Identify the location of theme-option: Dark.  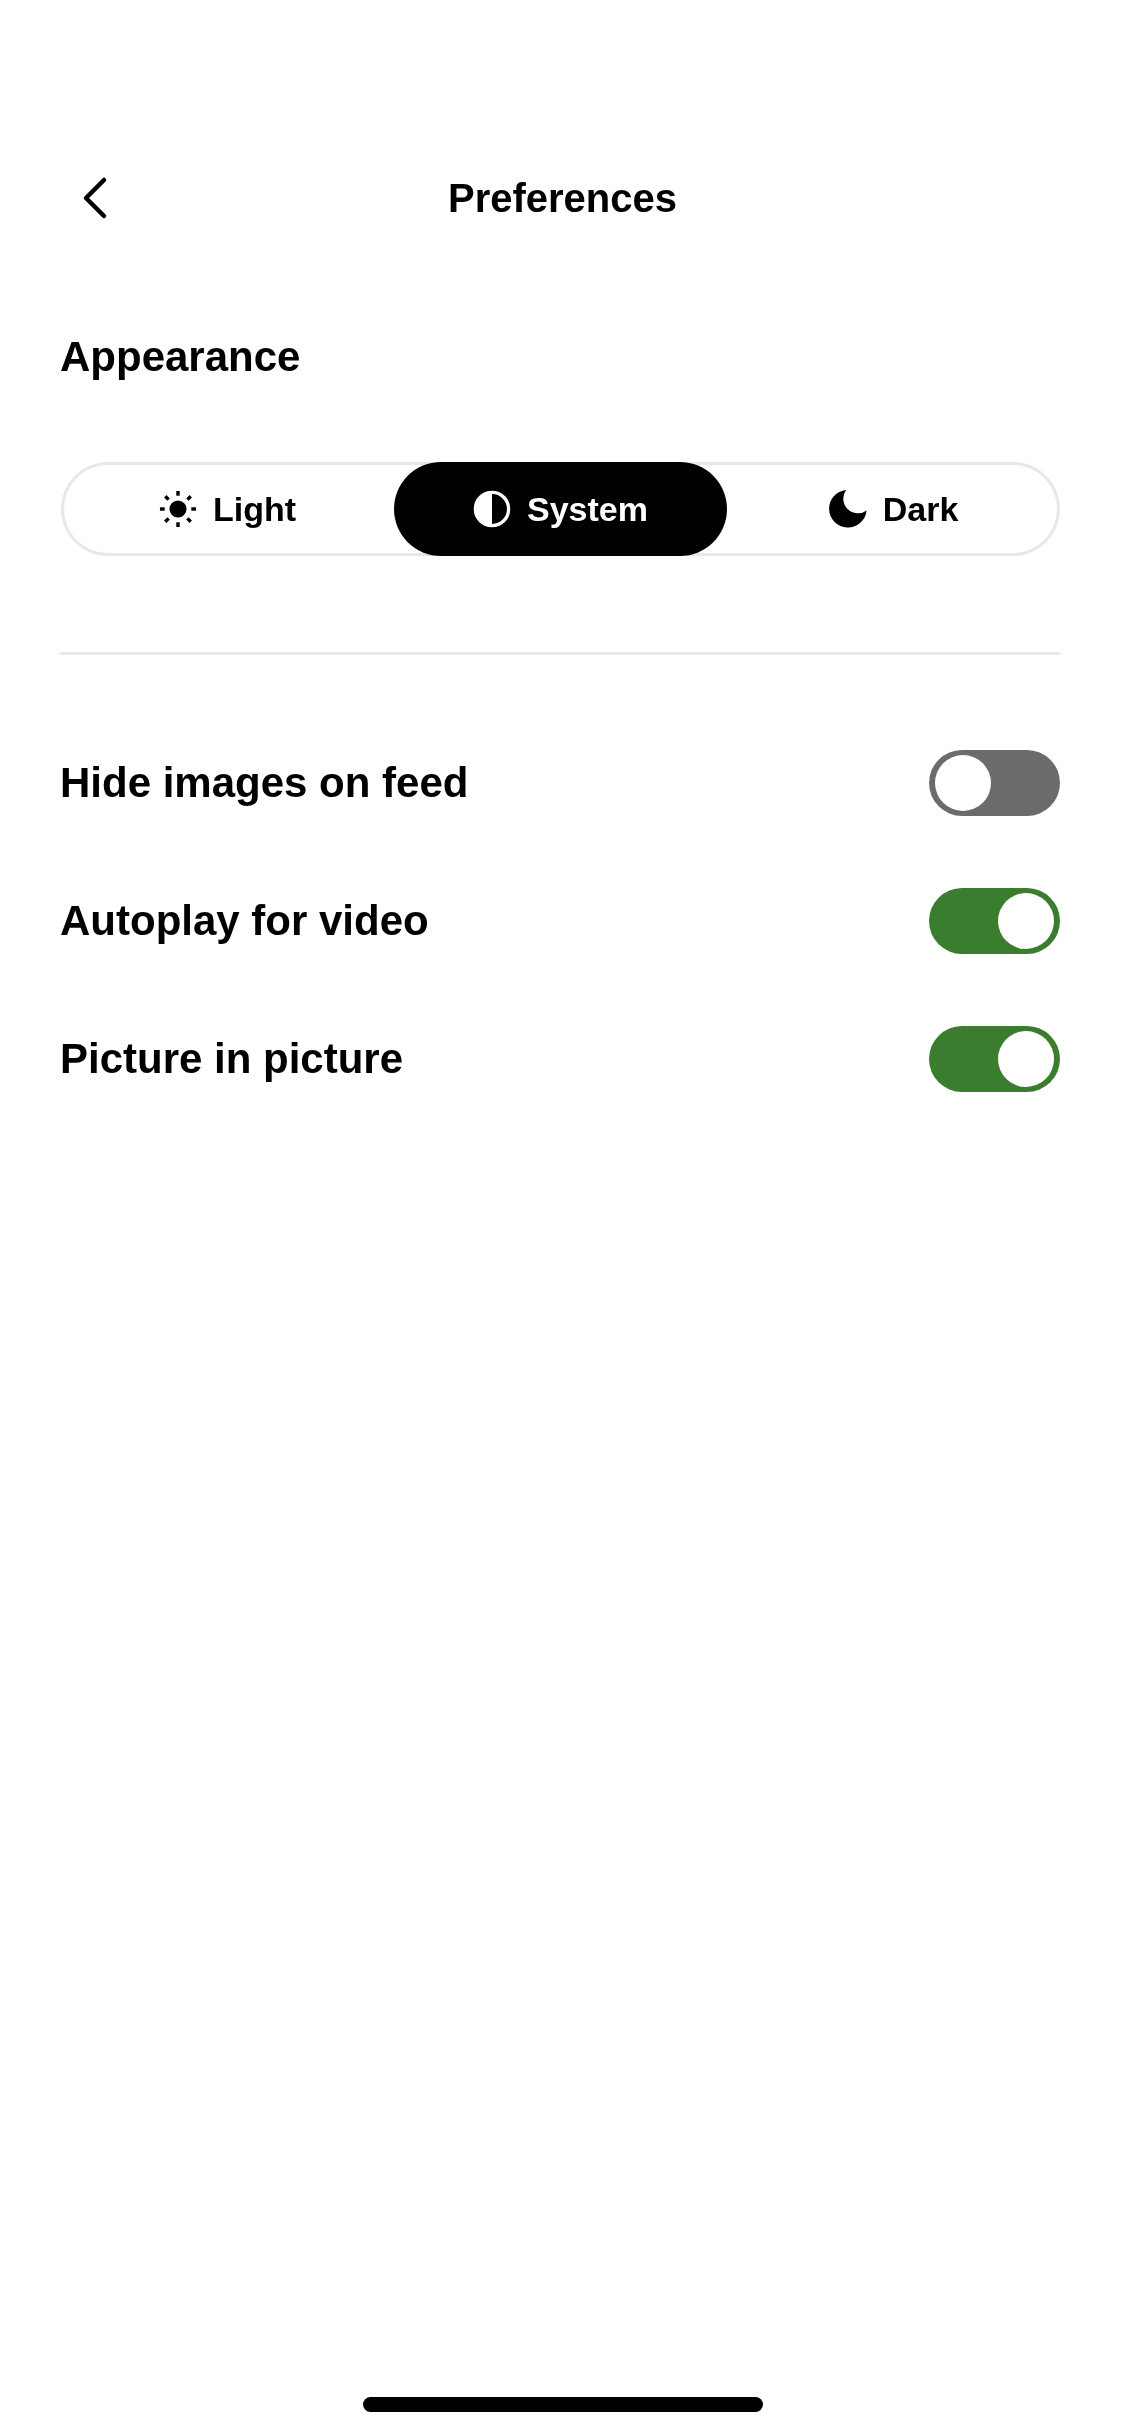
(893, 509).